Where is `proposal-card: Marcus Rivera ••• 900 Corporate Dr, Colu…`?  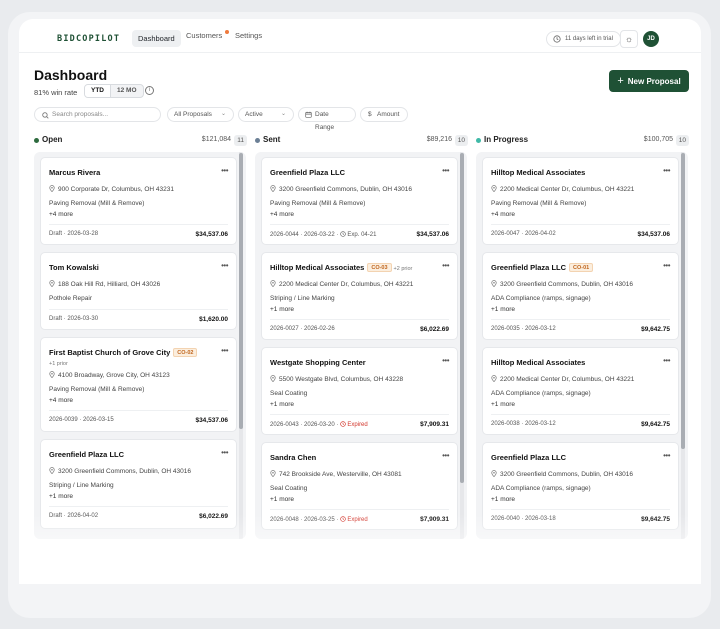 proposal-card: Marcus Rivera ••• 900 Corporate Dr, Colu… is located at coordinates (138, 201).